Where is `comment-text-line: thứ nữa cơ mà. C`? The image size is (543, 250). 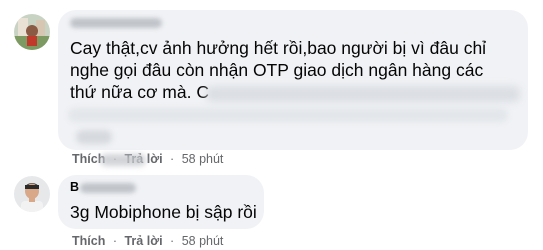
comment-text-line: thứ nữa cơ mà. C is located at coordinates (139, 92).